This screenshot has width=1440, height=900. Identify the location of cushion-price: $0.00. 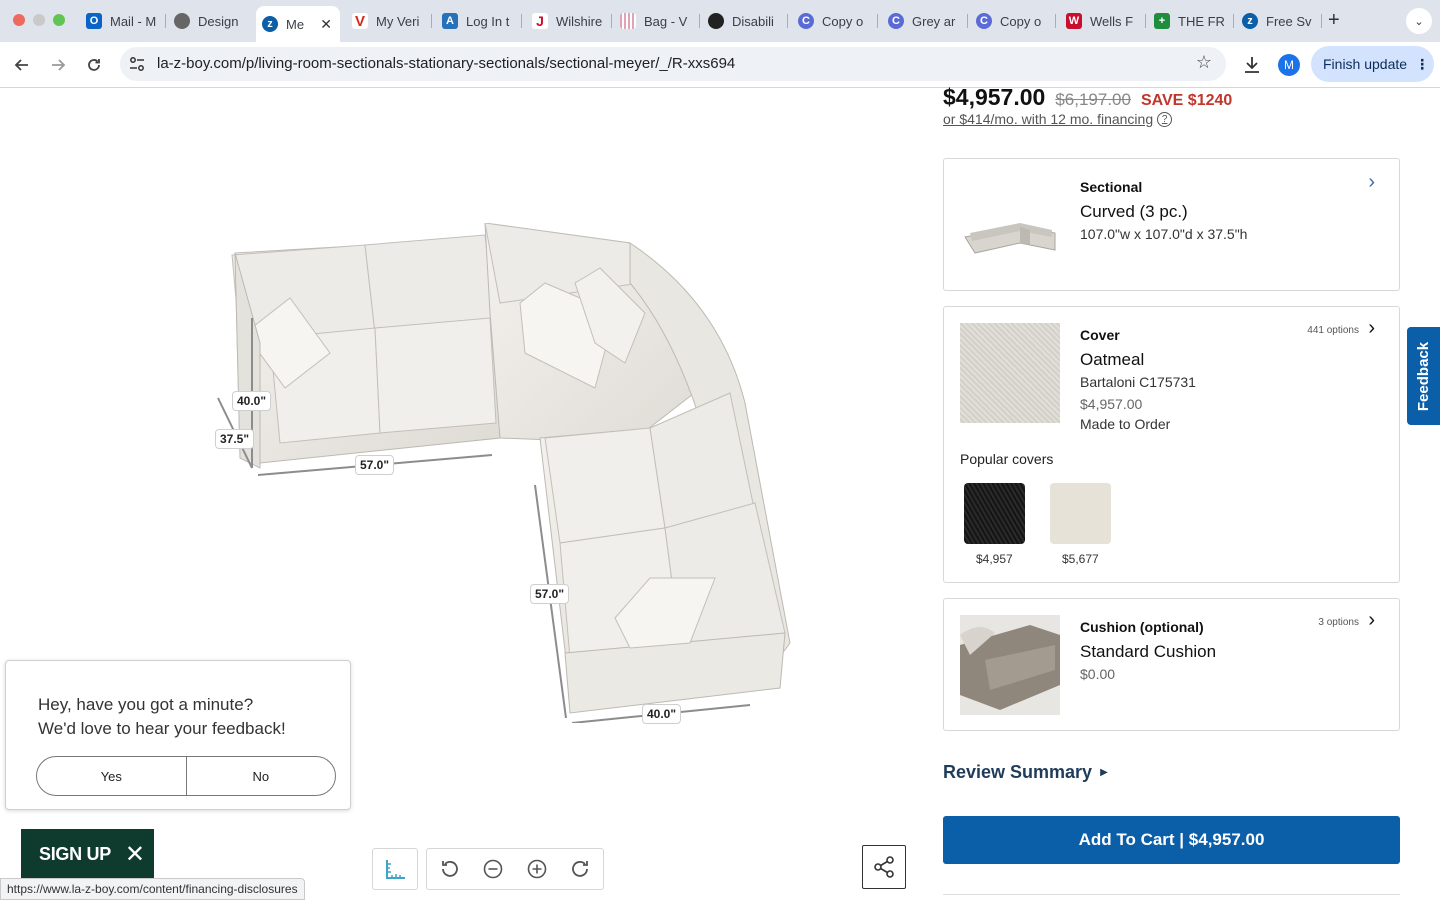
(1098, 674).